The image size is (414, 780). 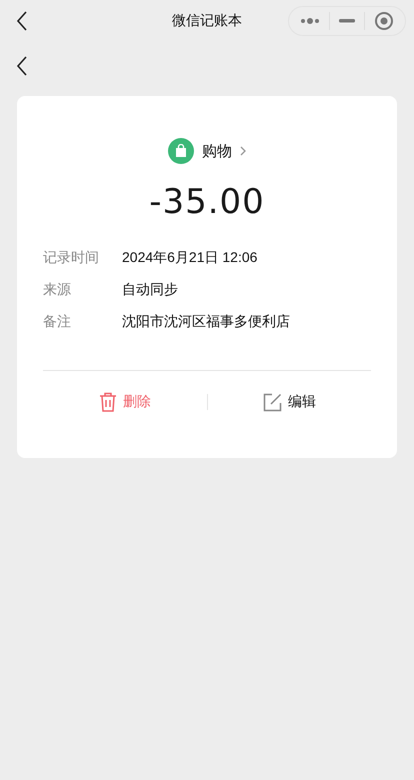 What do you see at coordinates (107, 402) in the screenshot?
I see `trash-icon` at bounding box center [107, 402].